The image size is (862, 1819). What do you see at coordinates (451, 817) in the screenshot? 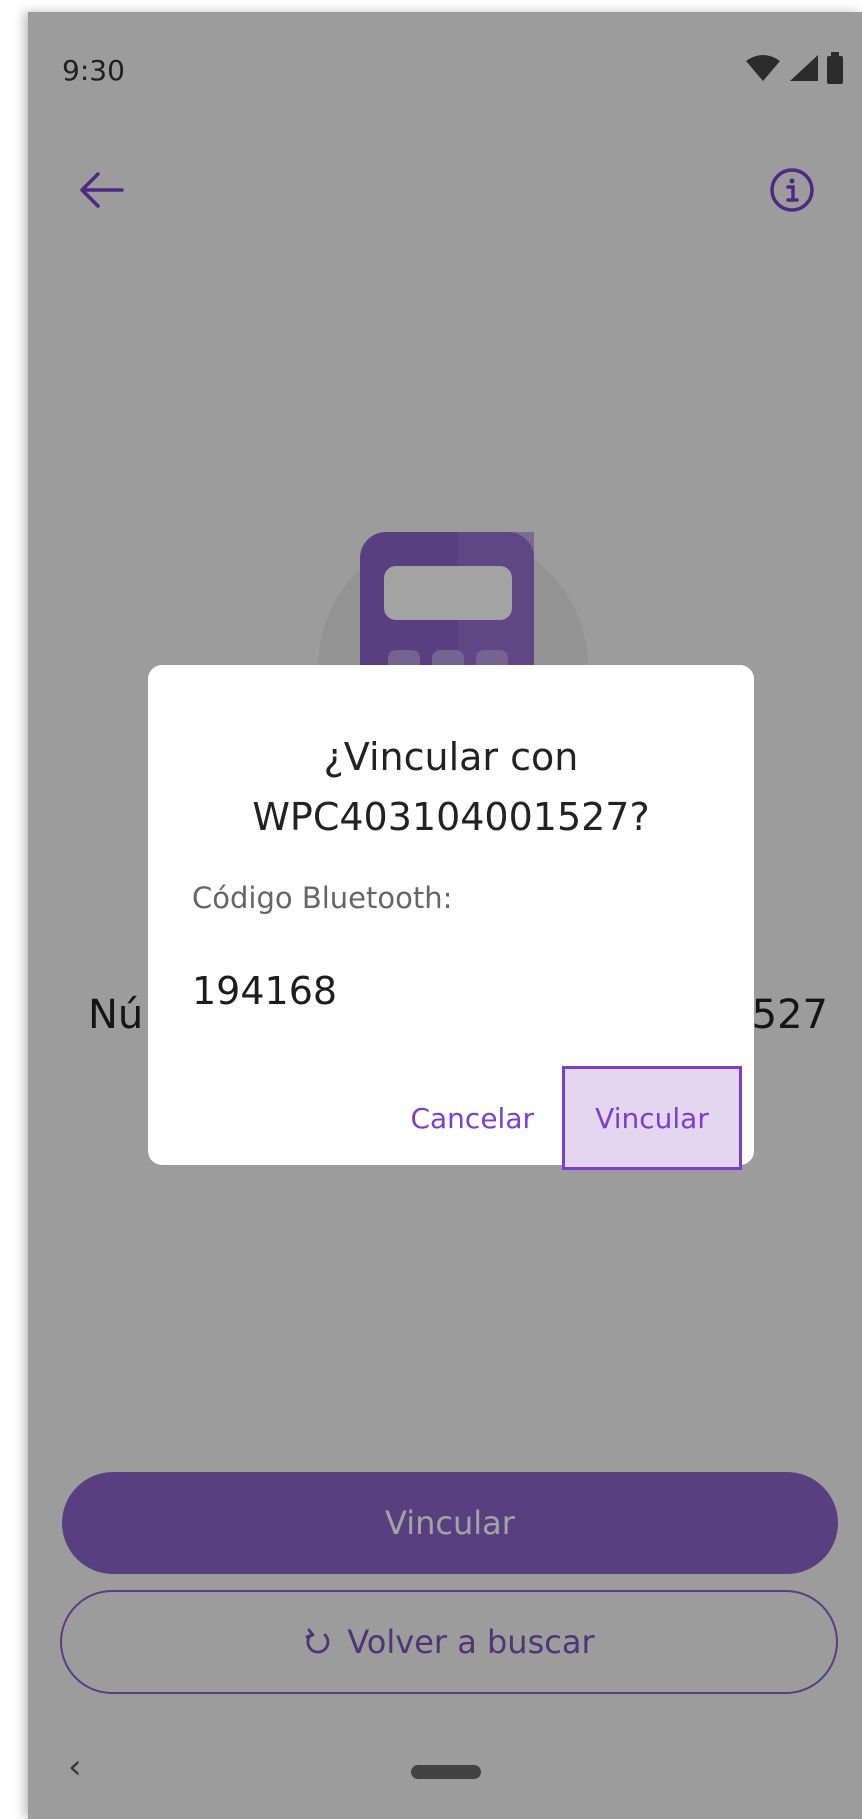
I see `dialog-title-line2: WPC403104001527?` at bounding box center [451, 817].